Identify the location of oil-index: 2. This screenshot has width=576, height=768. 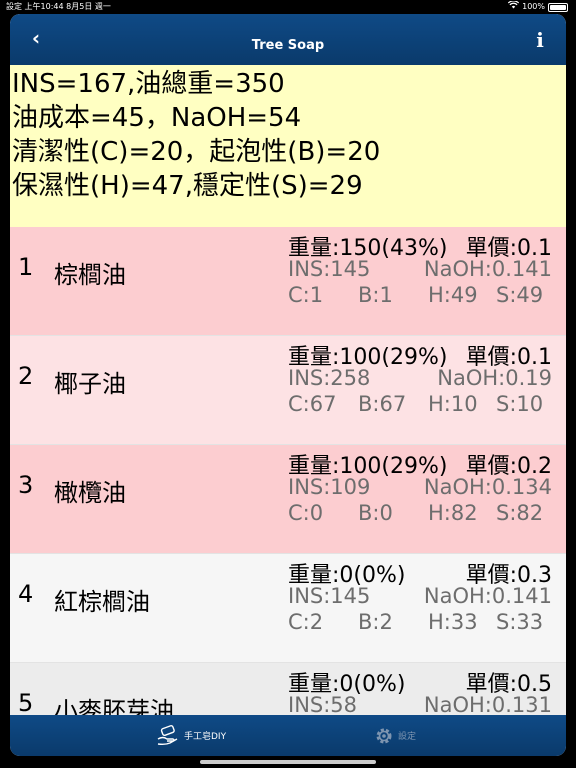
(26, 376).